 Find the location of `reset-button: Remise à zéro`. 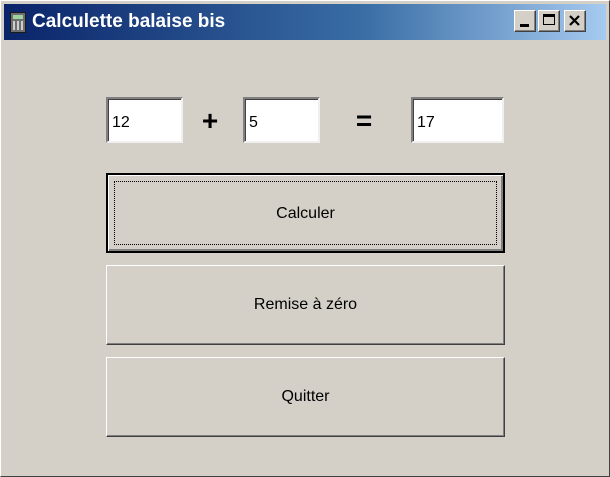

reset-button: Remise à zéro is located at coordinates (305, 305).